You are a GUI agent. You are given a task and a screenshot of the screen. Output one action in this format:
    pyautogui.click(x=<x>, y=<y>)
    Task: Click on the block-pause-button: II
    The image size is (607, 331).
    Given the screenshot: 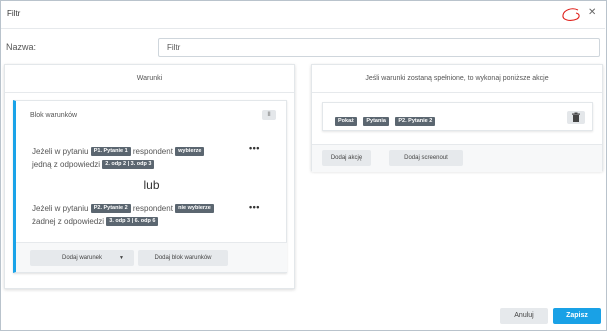 What is the action you would take?
    pyautogui.click(x=269, y=115)
    